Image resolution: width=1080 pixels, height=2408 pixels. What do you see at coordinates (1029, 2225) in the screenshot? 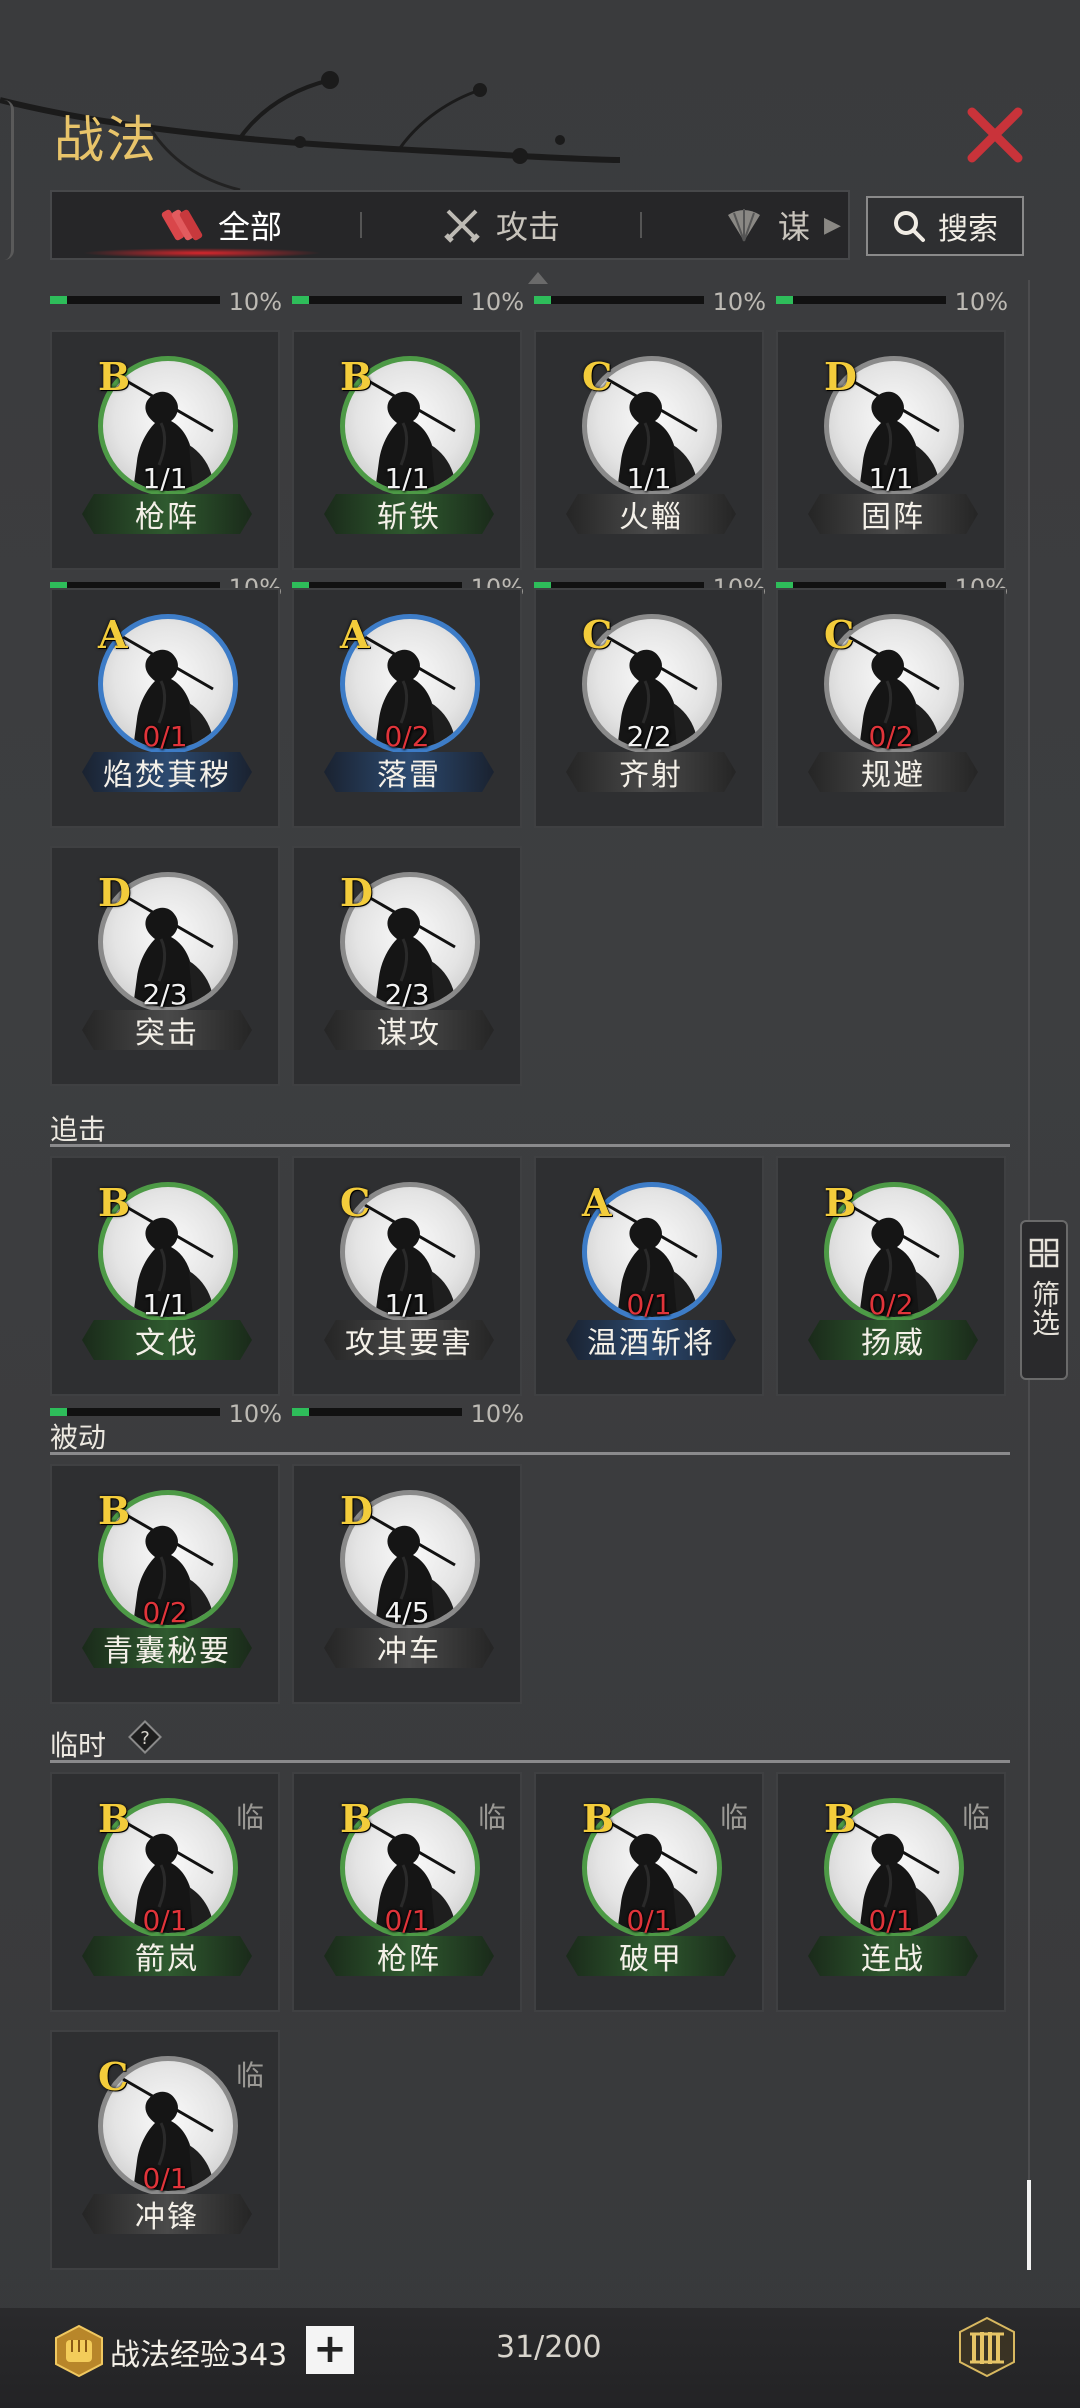
I see `scrollbar-thumb` at bounding box center [1029, 2225].